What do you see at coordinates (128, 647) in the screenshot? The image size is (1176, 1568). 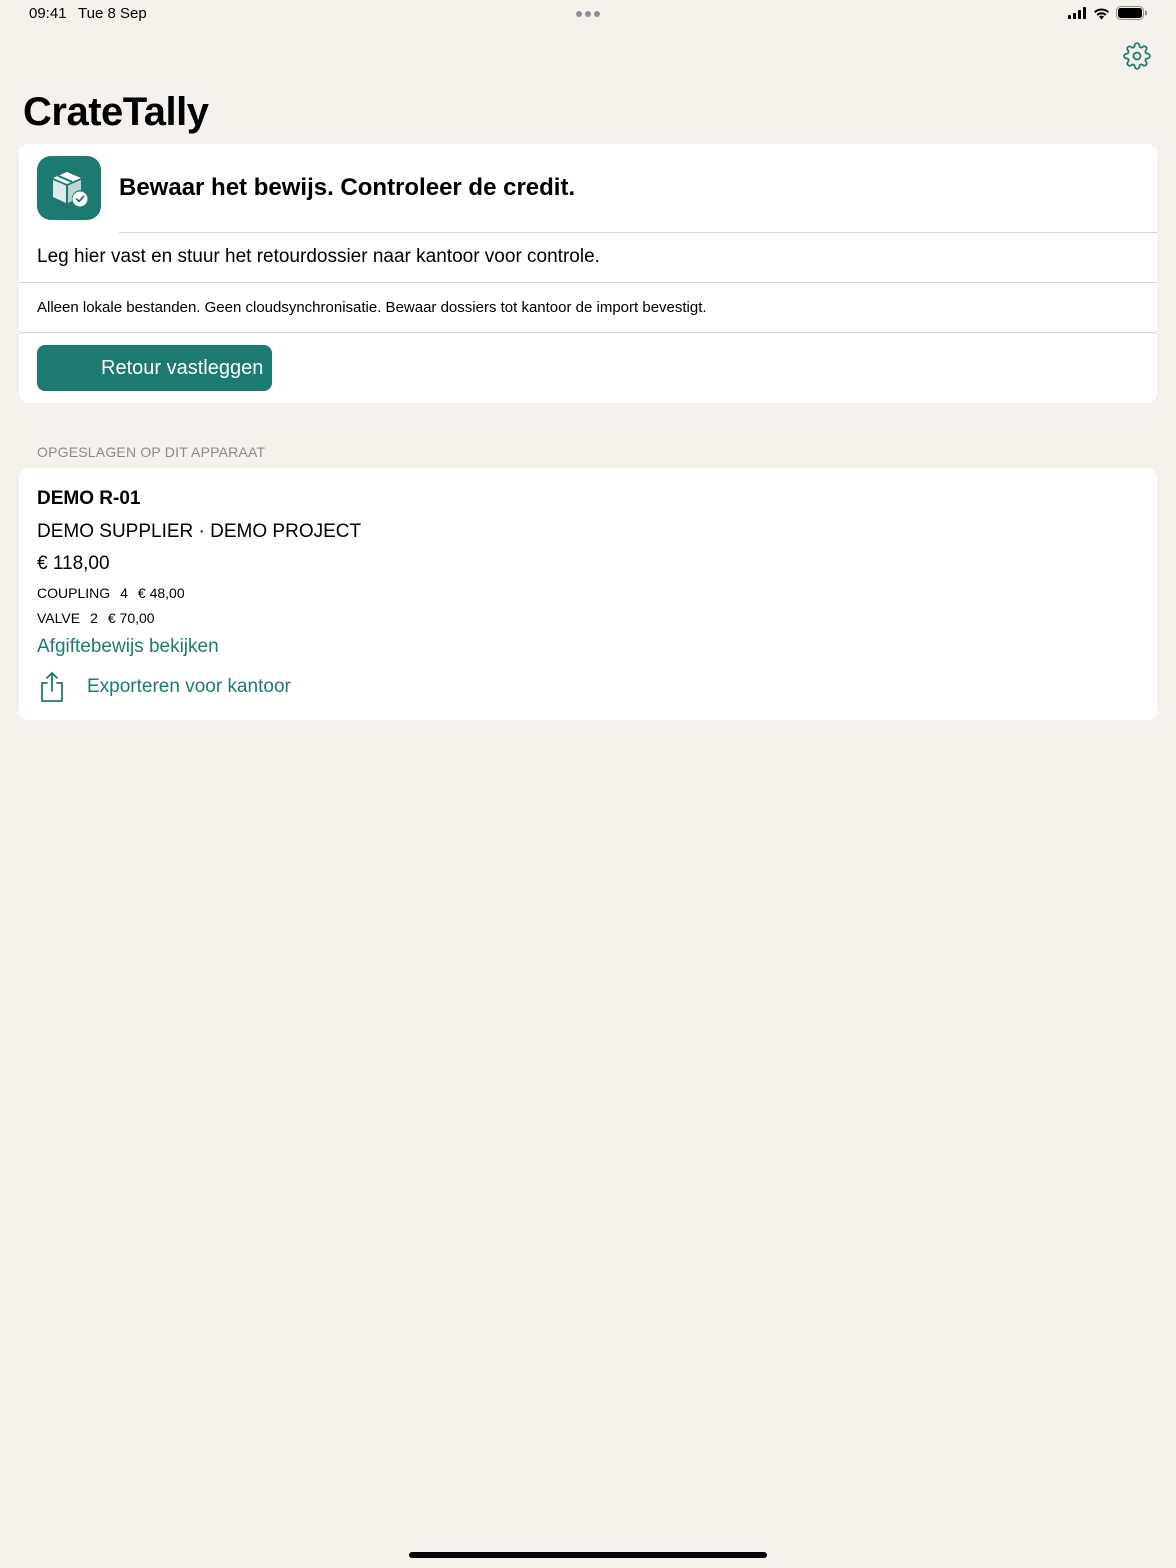 I see `view-receipt-link: Afgiftebewijs bekijken` at bounding box center [128, 647].